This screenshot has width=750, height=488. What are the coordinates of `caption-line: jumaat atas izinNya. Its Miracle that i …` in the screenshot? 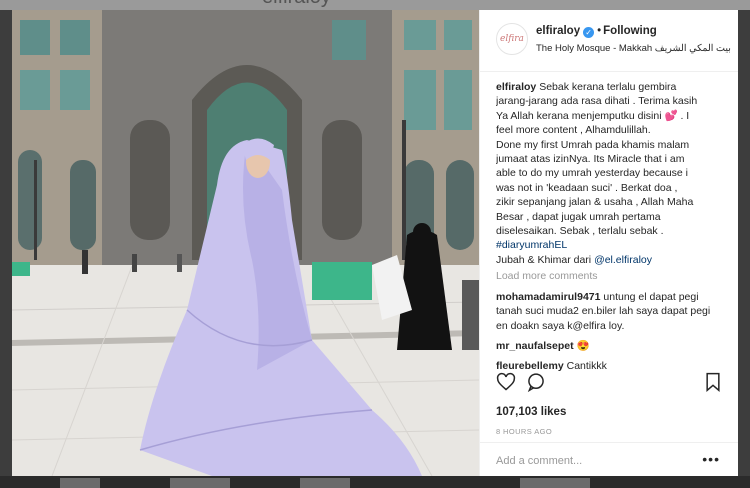 It's located at (590, 159).